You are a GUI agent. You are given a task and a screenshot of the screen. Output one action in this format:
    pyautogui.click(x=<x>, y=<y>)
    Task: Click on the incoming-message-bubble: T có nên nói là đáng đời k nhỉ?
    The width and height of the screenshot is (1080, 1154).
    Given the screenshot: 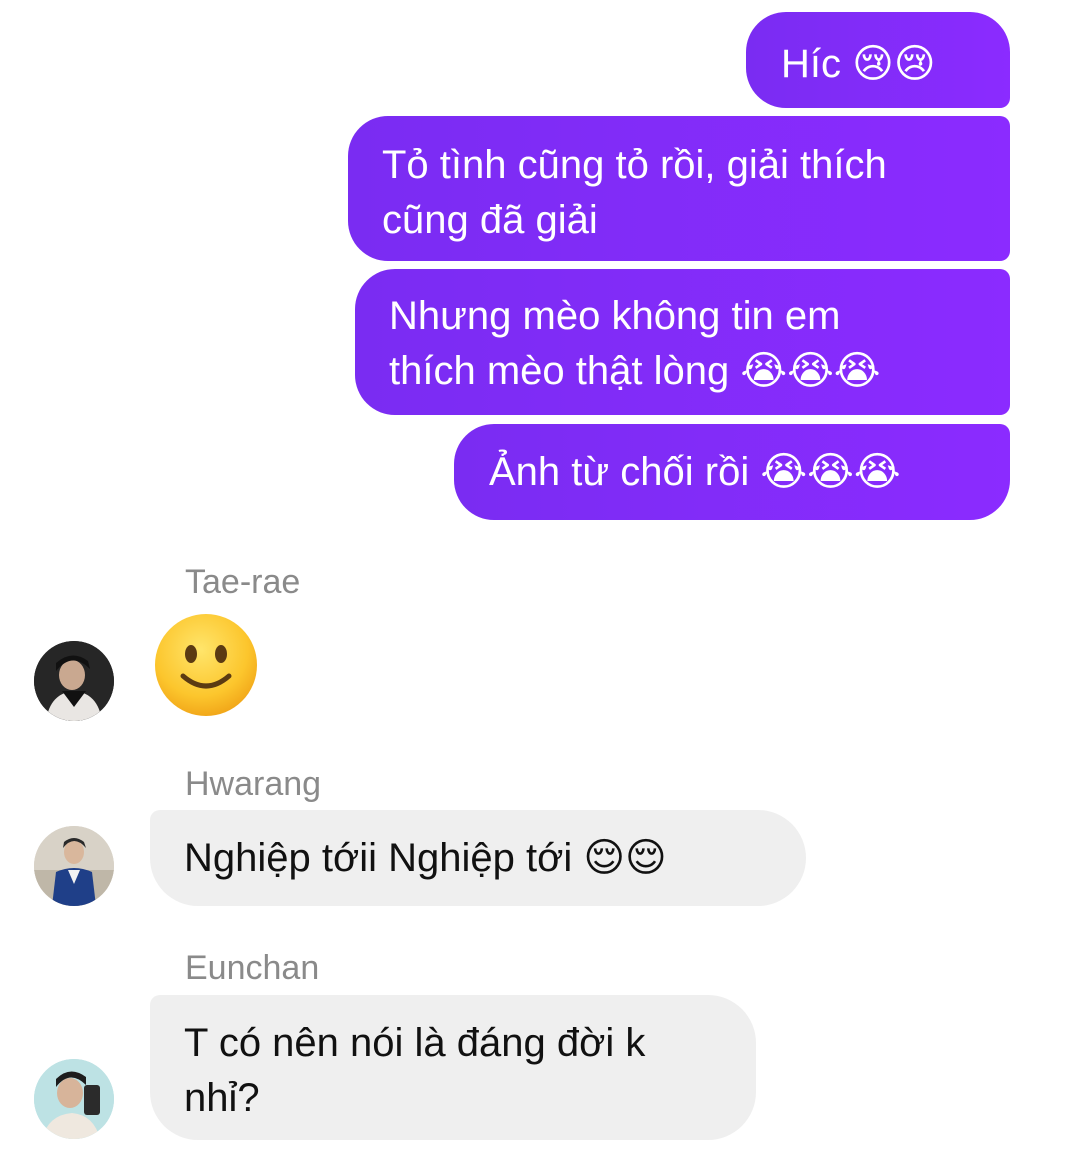 What is the action you would take?
    pyautogui.click(x=453, y=1067)
    